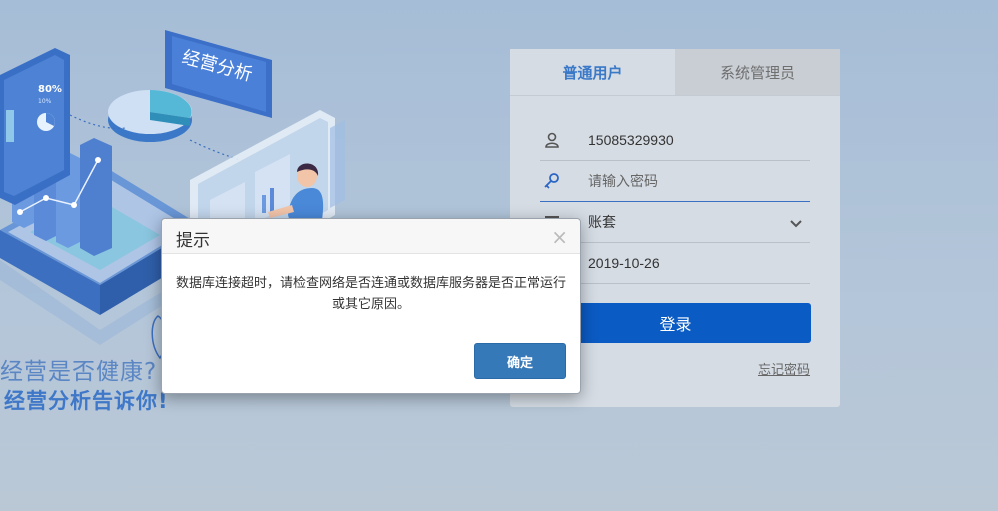 This screenshot has height=511, width=998. I want to click on key-icon, so click(552, 181).